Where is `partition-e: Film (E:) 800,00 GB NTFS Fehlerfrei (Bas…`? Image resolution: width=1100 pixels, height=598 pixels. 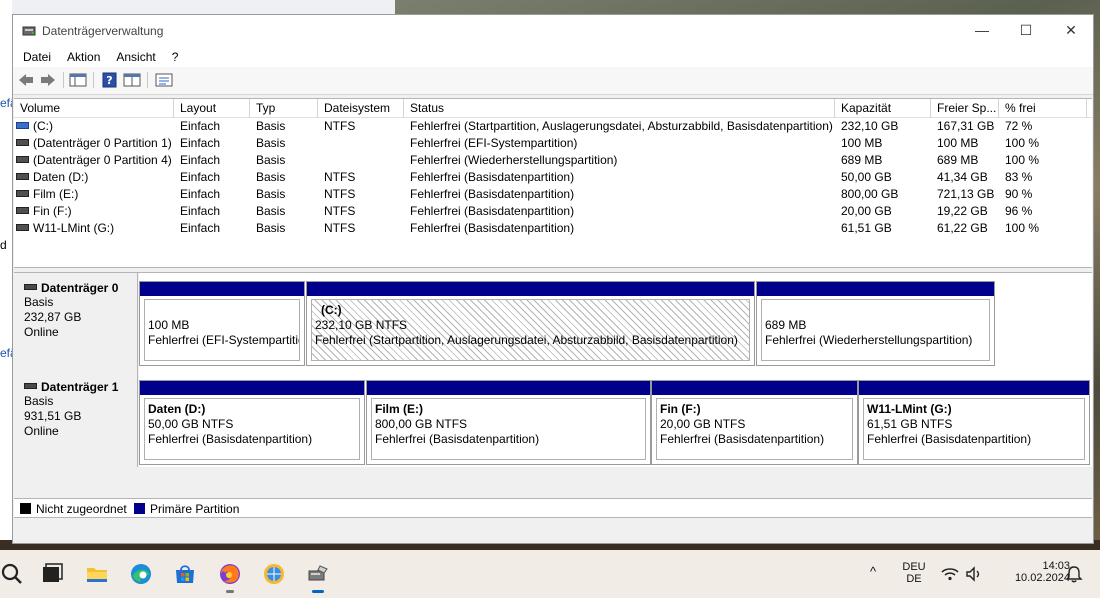 partition-e: Film (E:) 800,00 GB NTFS Fehlerfrei (Bas… is located at coordinates (508, 422).